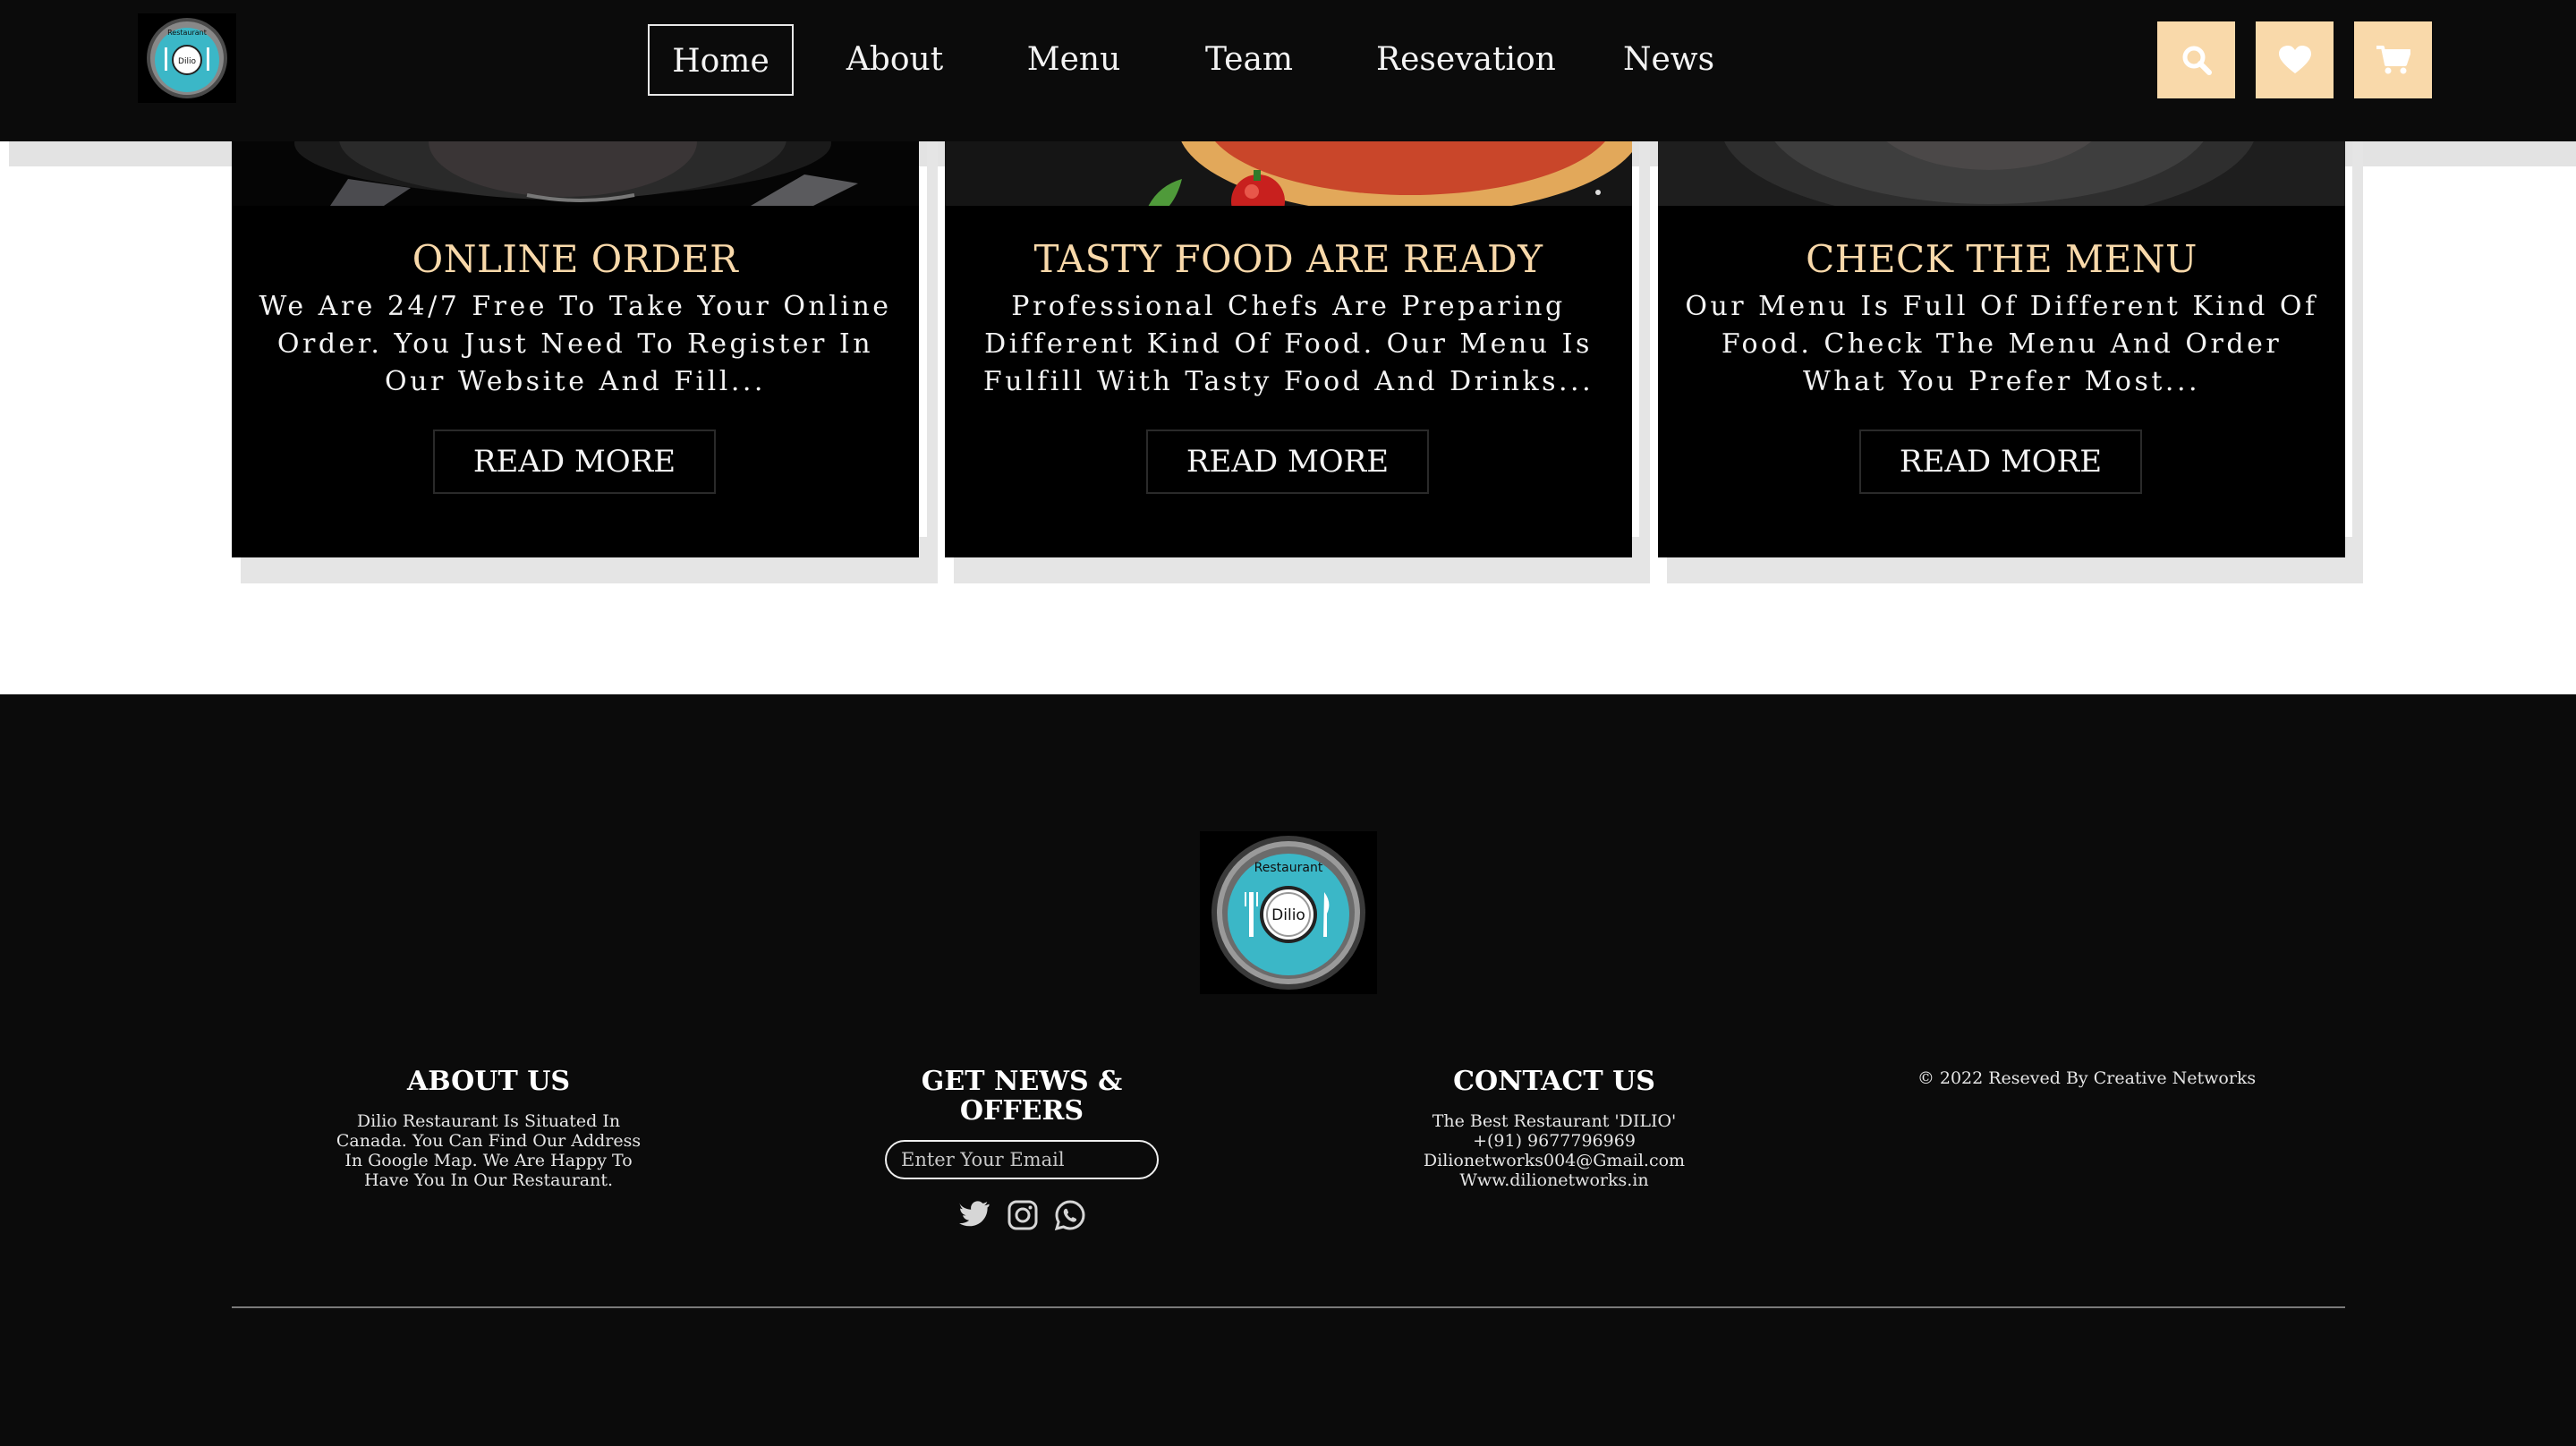 The height and width of the screenshot is (1446, 2576). I want to click on favorite-button, so click(2295, 60).